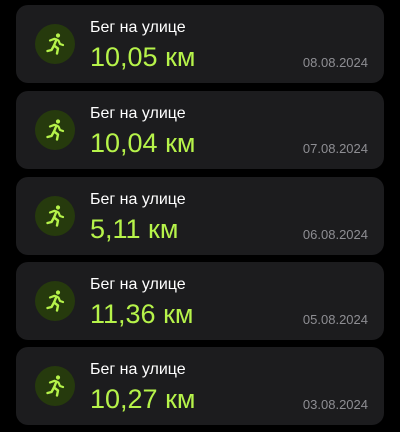 The width and height of the screenshot is (400, 432). What do you see at coordinates (143, 143) in the screenshot?
I see `workout-distance: 10,04 км` at bounding box center [143, 143].